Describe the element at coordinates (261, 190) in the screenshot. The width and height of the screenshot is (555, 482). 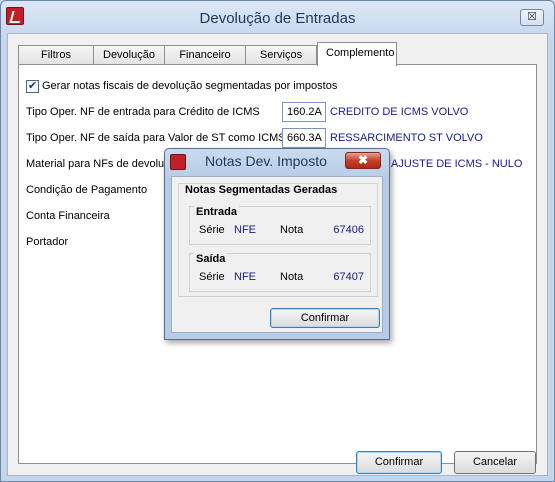
I see `notas-segmentadas-title: Notas Segmentadas Geradas` at that location.